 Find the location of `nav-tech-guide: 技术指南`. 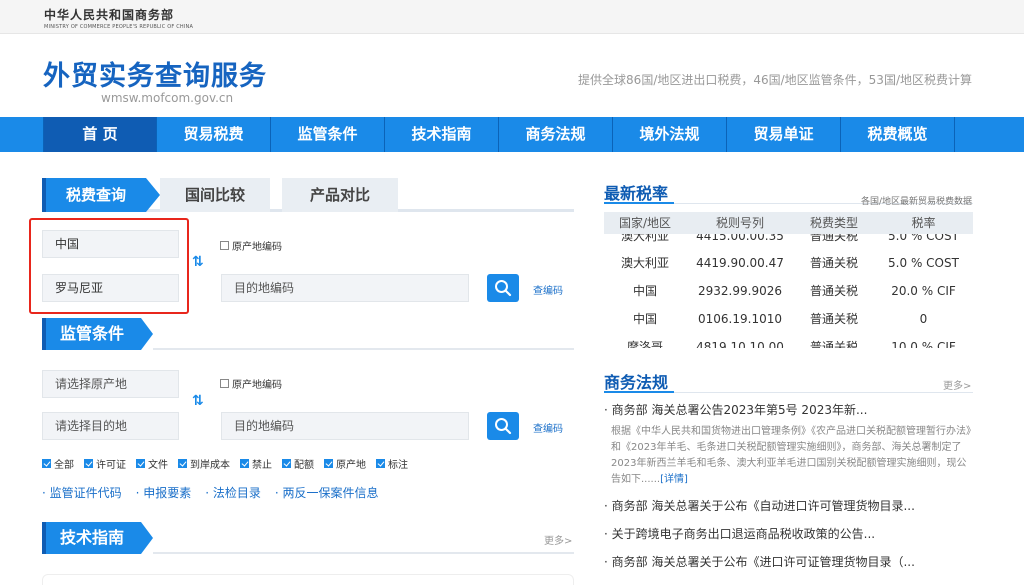

nav-tech-guide: 技术指南 is located at coordinates (442, 134).